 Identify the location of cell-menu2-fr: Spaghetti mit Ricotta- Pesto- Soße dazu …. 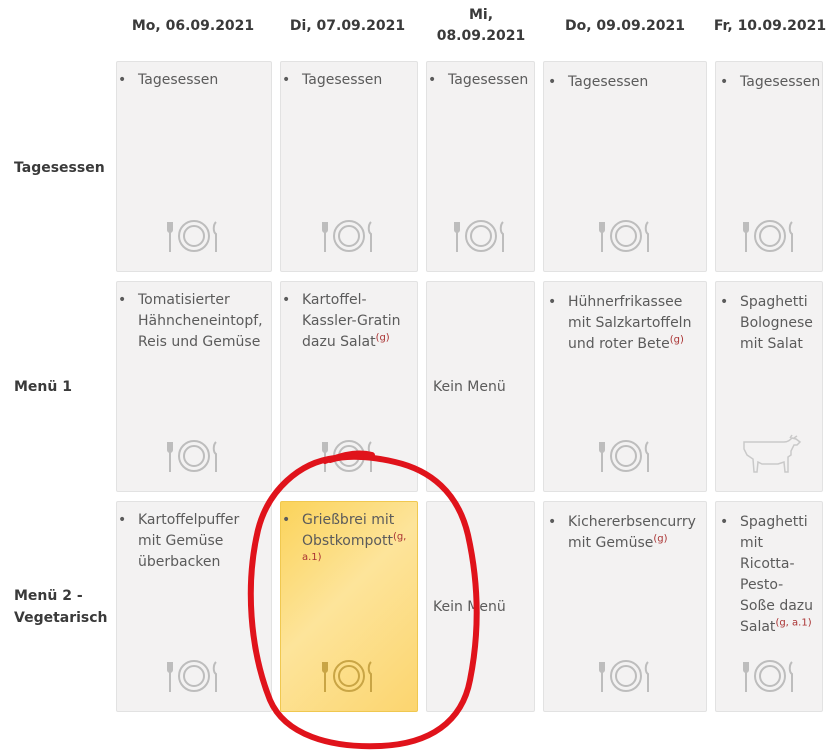
(769, 606).